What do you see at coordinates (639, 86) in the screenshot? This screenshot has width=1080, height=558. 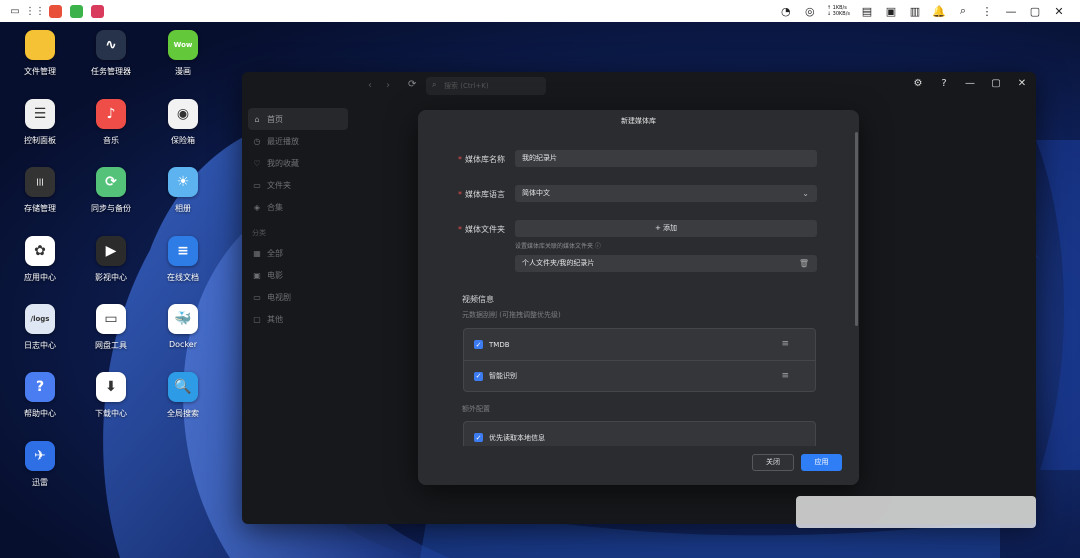 I see `window-titlebar: ‹ › ⟳ ⌕ 搜索 (Ctrl+K) ⚙ ? — ▢ ✕` at bounding box center [639, 86].